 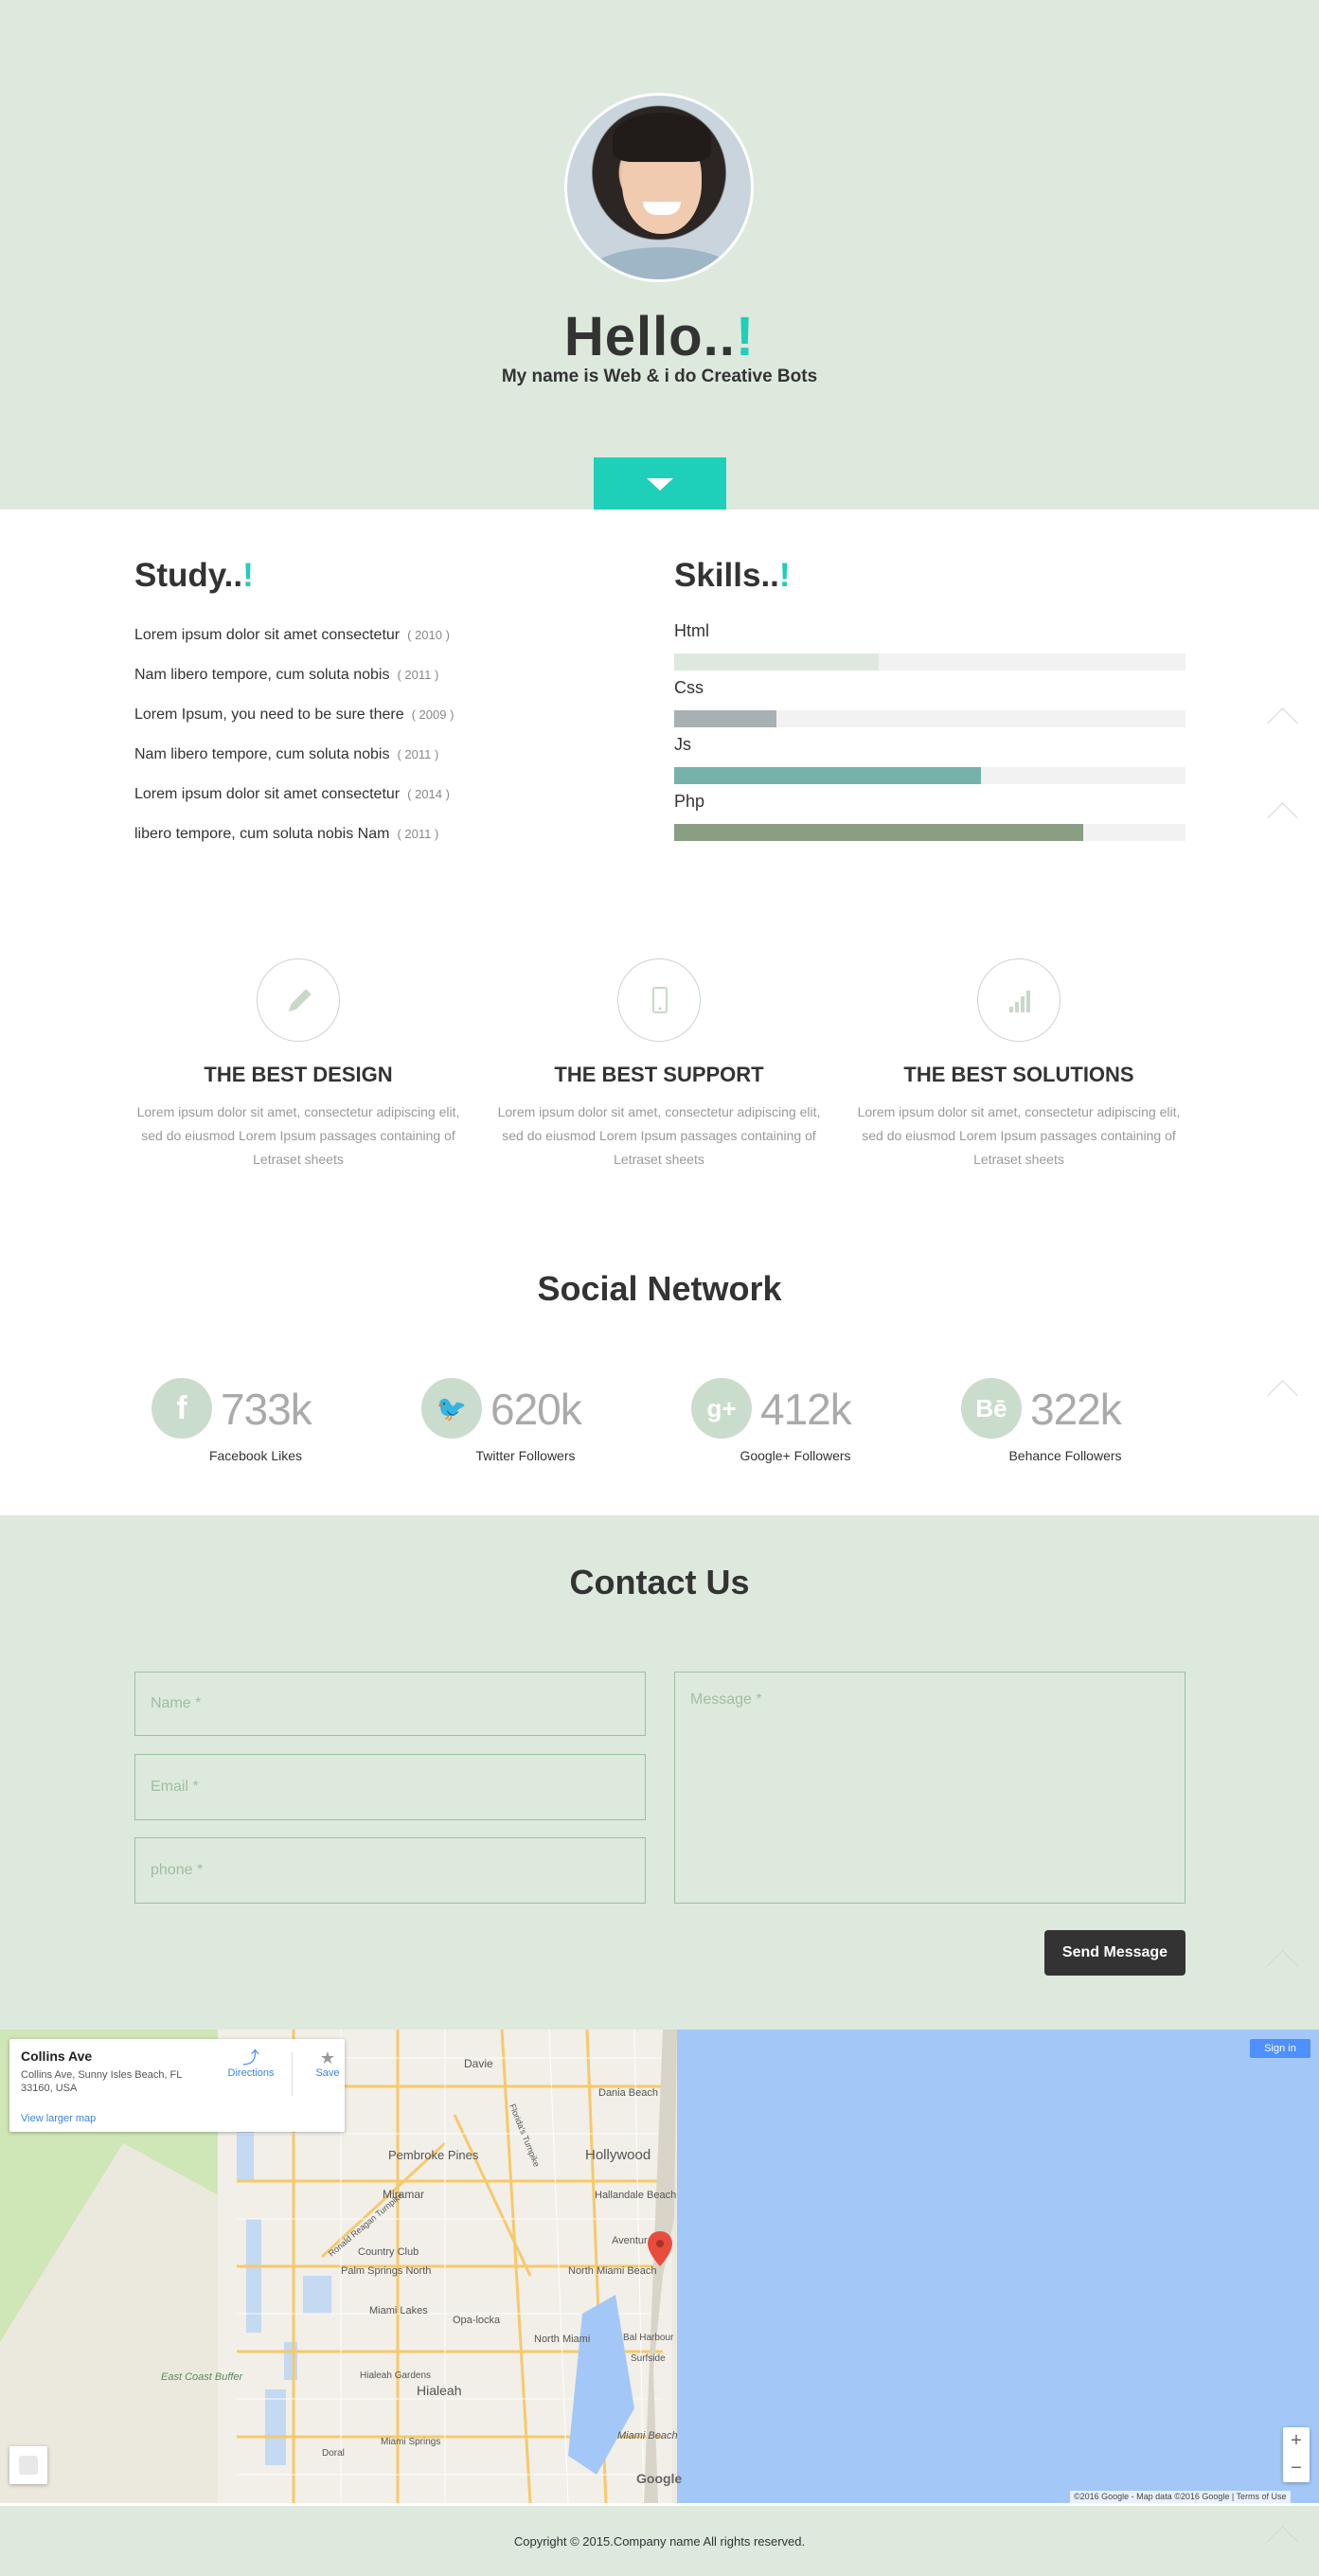 I want to click on scroll-down-button, so click(x=660, y=483).